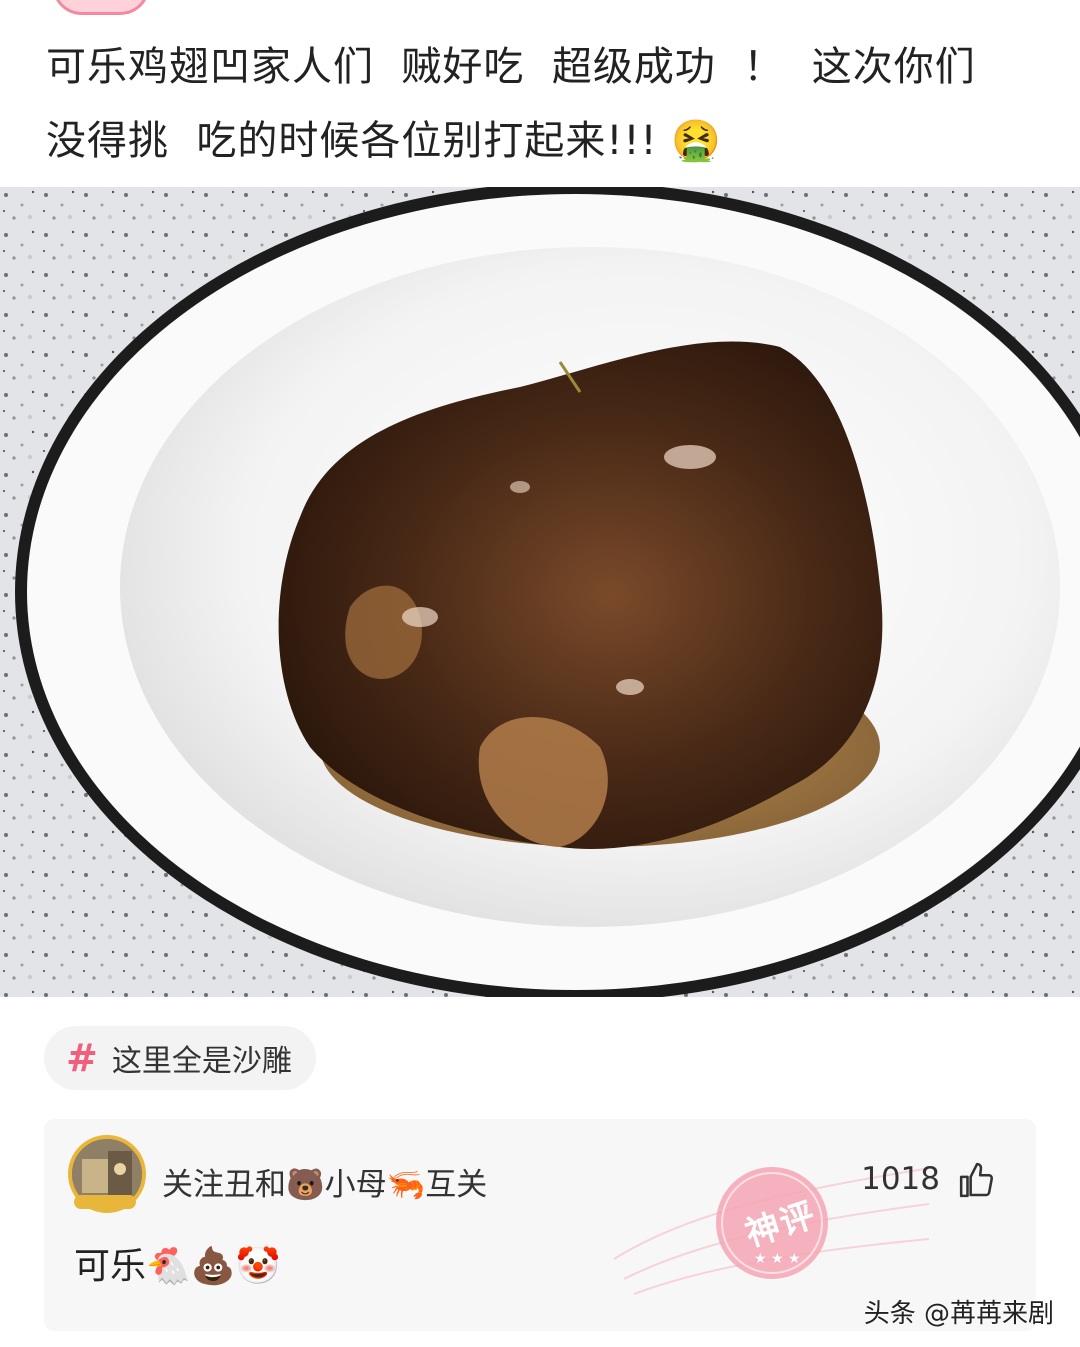 This screenshot has width=1080, height=1347. I want to click on sticker-decoration, so click(101, 7).